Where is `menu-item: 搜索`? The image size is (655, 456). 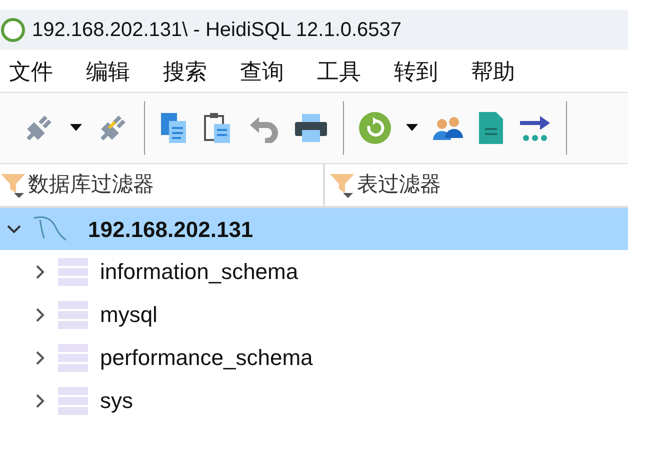 menu-item: 搜索 is located at coordinates (185, 71).